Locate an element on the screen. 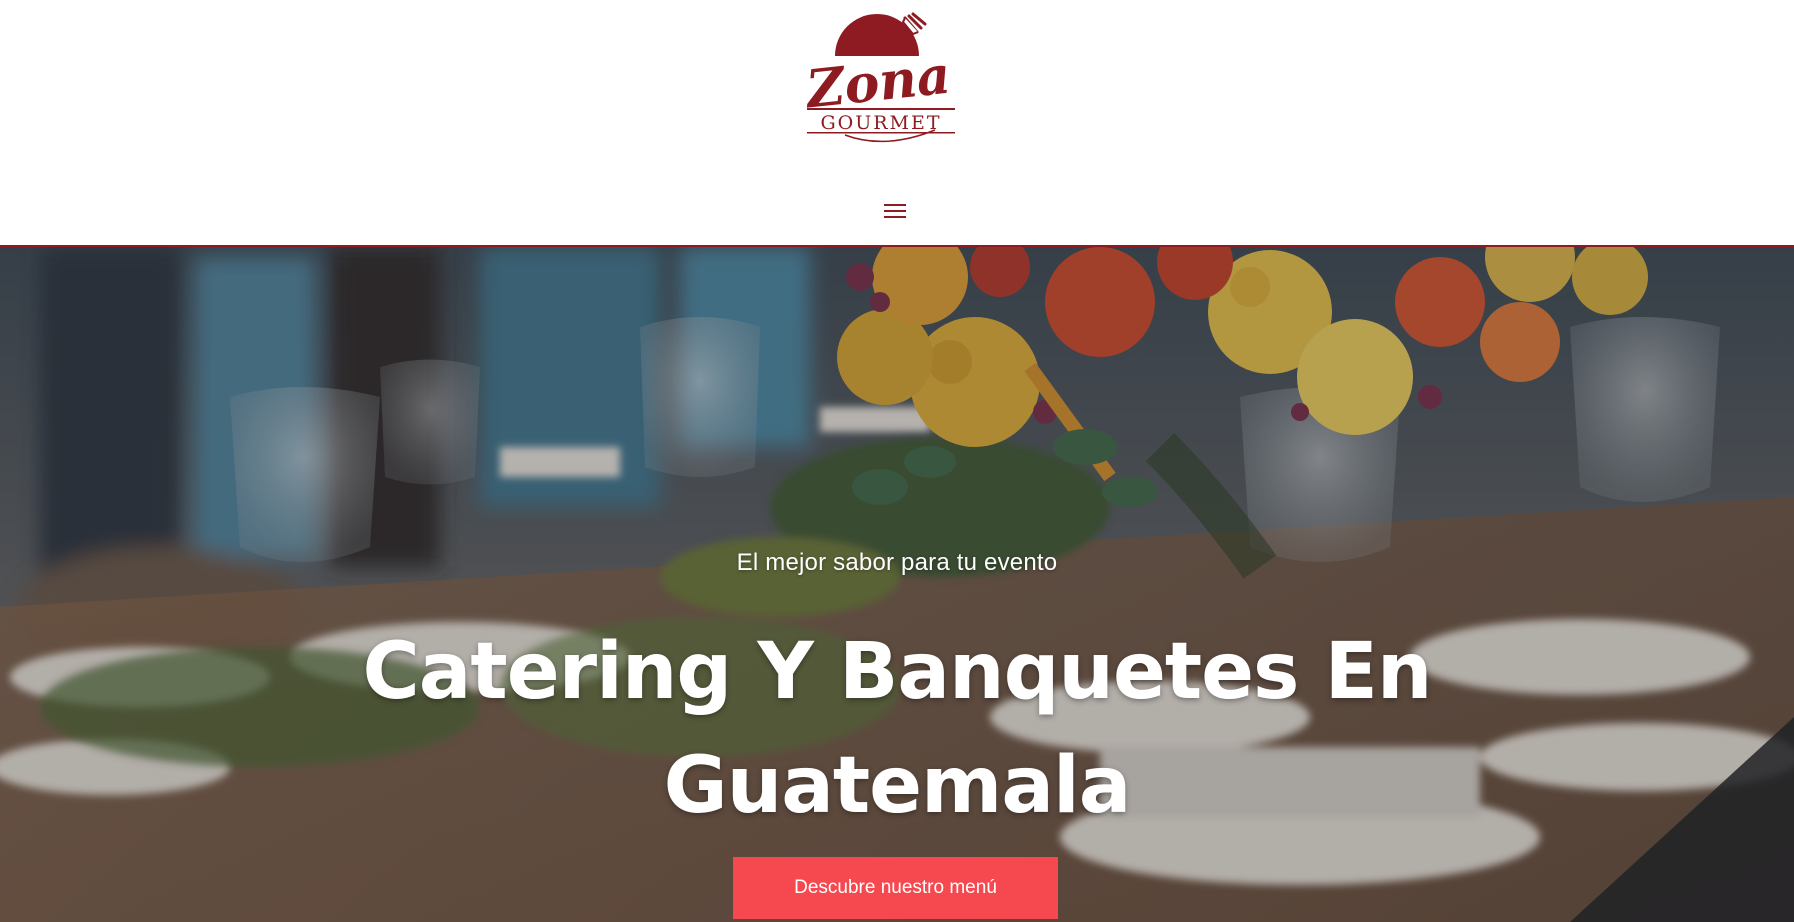 This screenshot has width=1794, height=922. hamburger-menu-icon is located at coordinates (895, 211).